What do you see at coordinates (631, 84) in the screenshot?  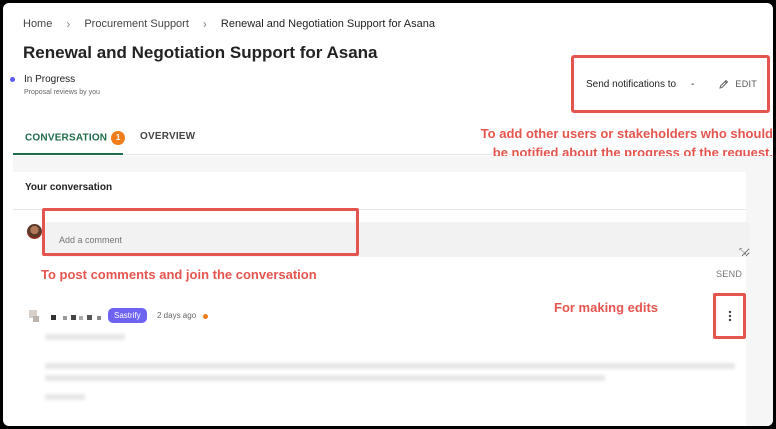 I see `notifications-label: Send notifications to` at bounding box center [631, 84].